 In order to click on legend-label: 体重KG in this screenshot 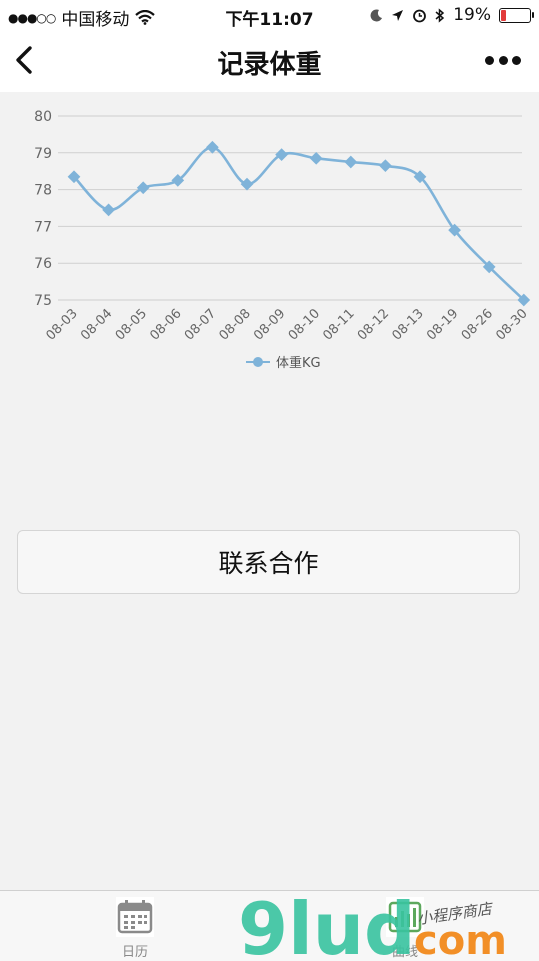, I will do `click(298, 363)`.